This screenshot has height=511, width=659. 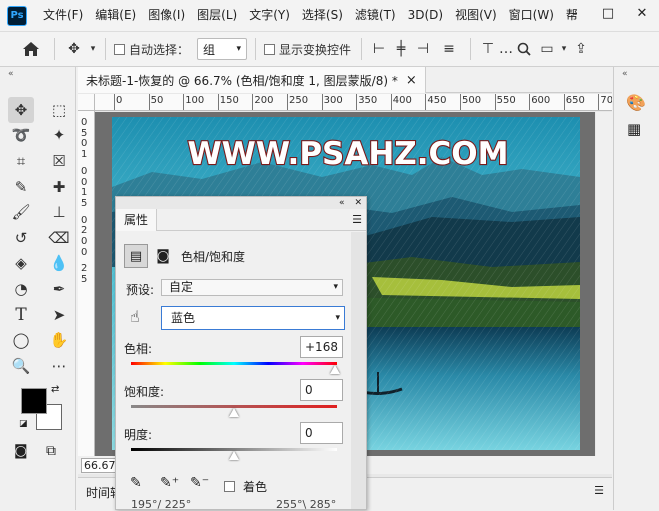 What do you see at coordinates (242, 80) in the screenshot?
I see `document-title: 未标题-1-恢复的 @ 66.7% (色相/饱和度 1, 图层蒙版/8) *` at bounding box center [242, 80].